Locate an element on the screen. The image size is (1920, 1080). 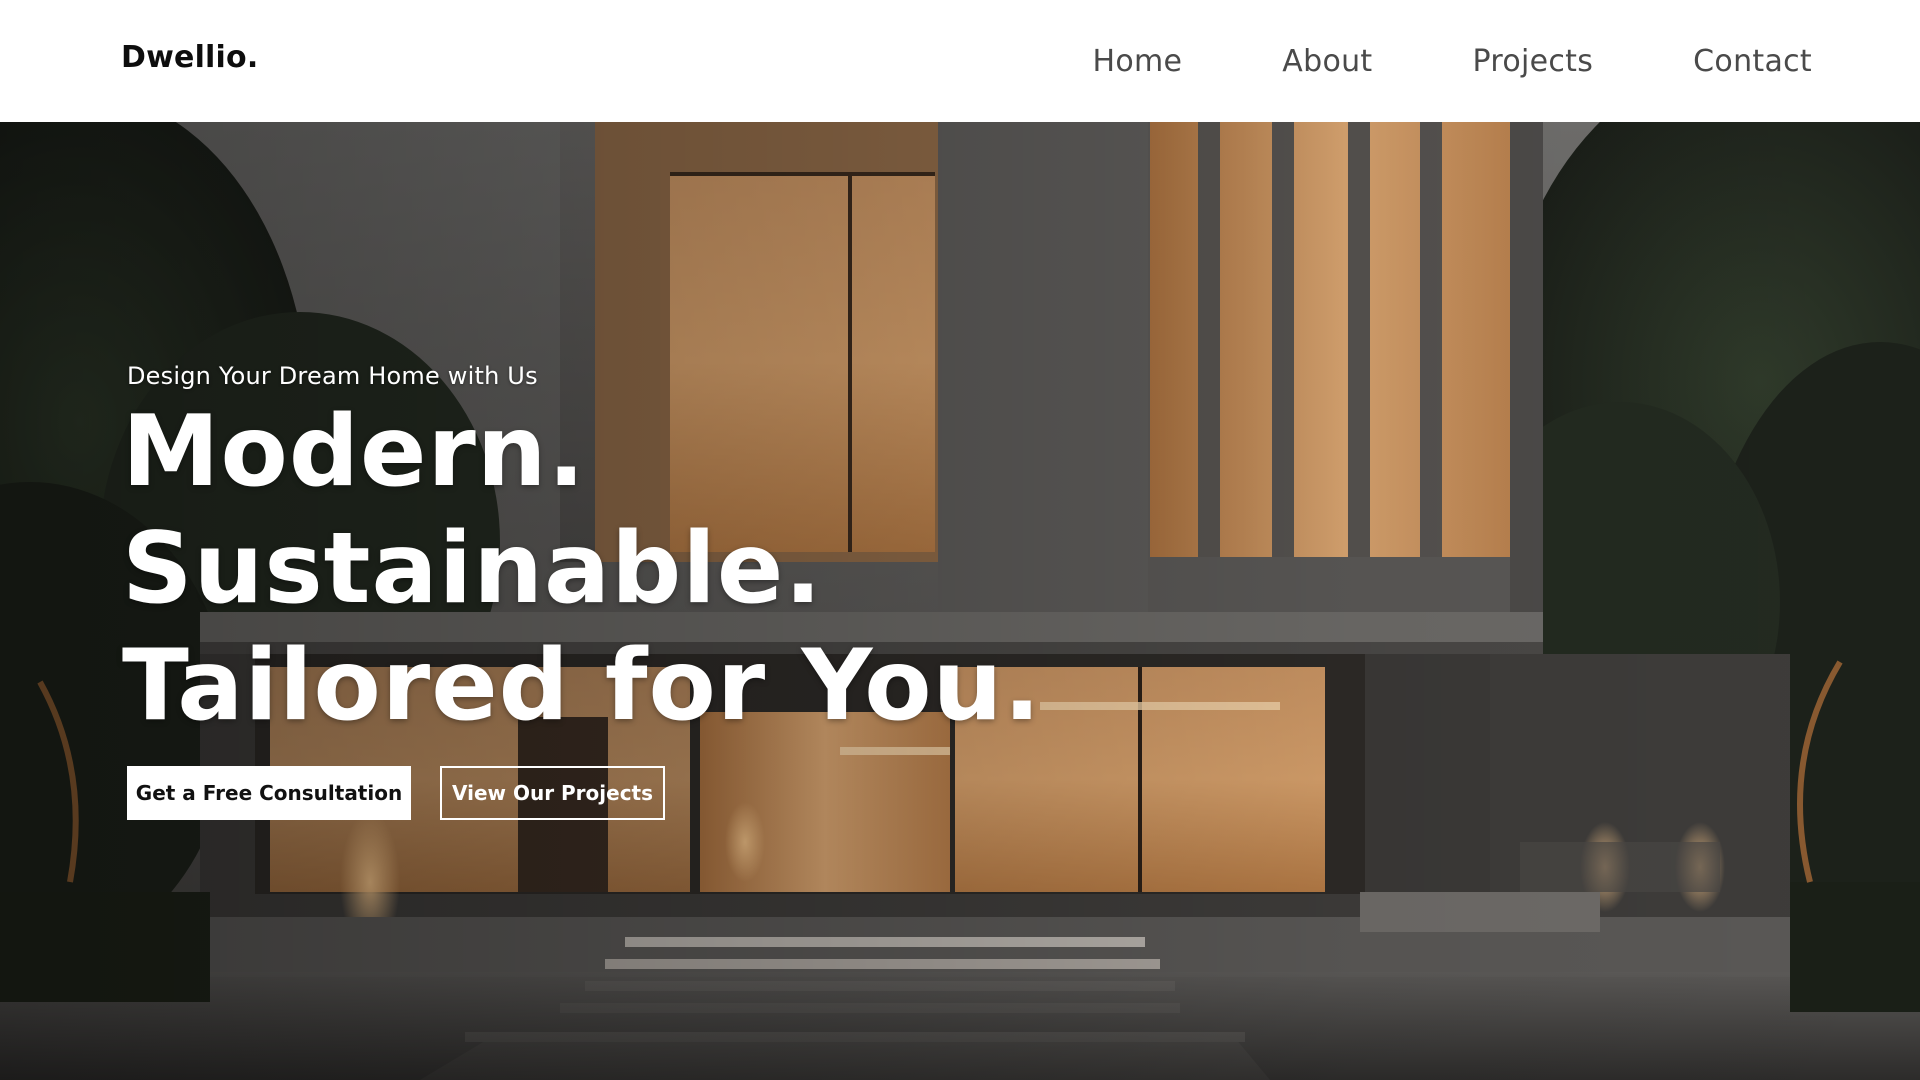
main-nav: Home About Projects Contact is located at coordinates (1453, 61).